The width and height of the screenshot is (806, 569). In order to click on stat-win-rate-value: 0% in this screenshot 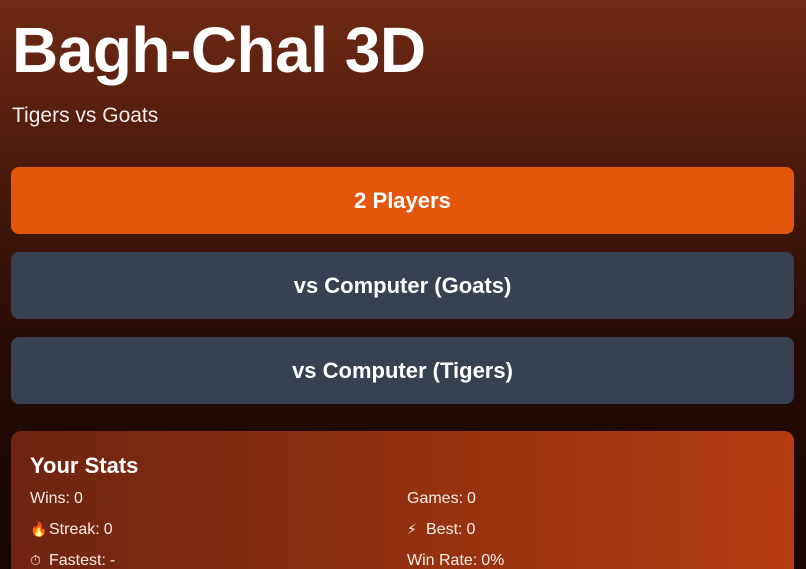, I will do `click(493, 560)`.